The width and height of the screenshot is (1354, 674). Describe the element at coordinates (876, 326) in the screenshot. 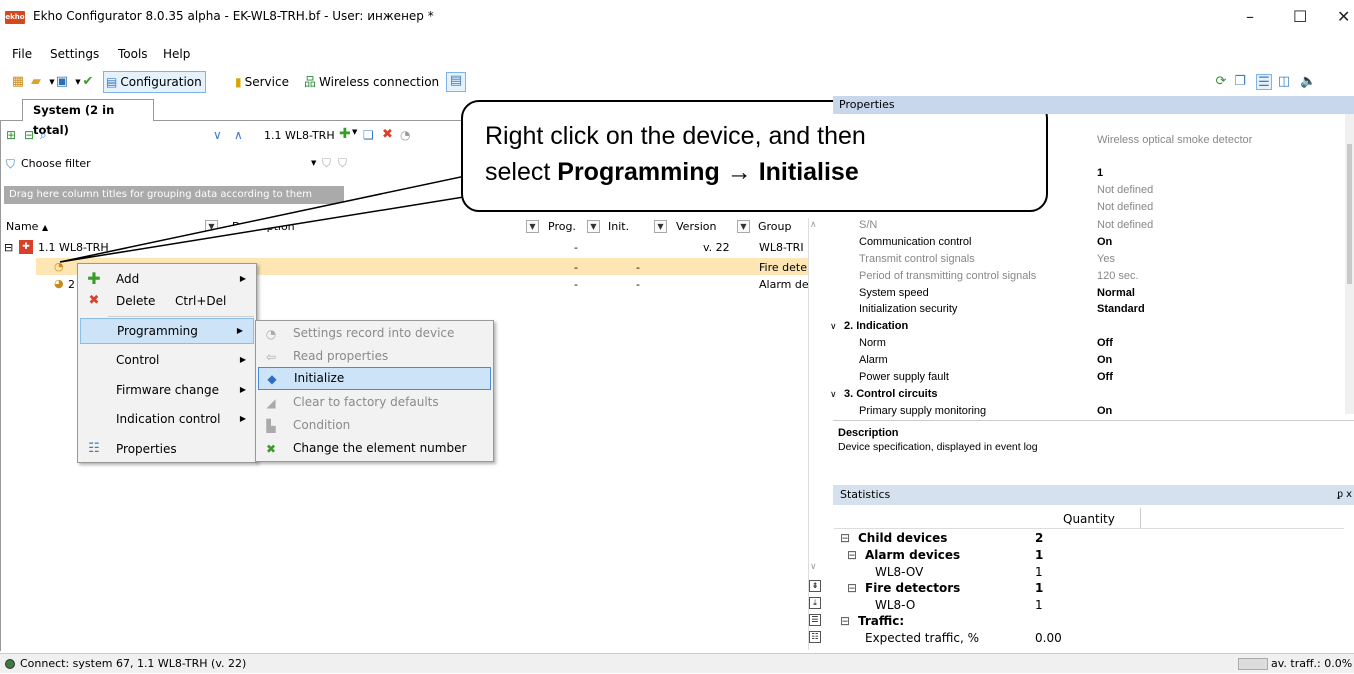

I see `prop-section-label: 2. Indication` at that location.